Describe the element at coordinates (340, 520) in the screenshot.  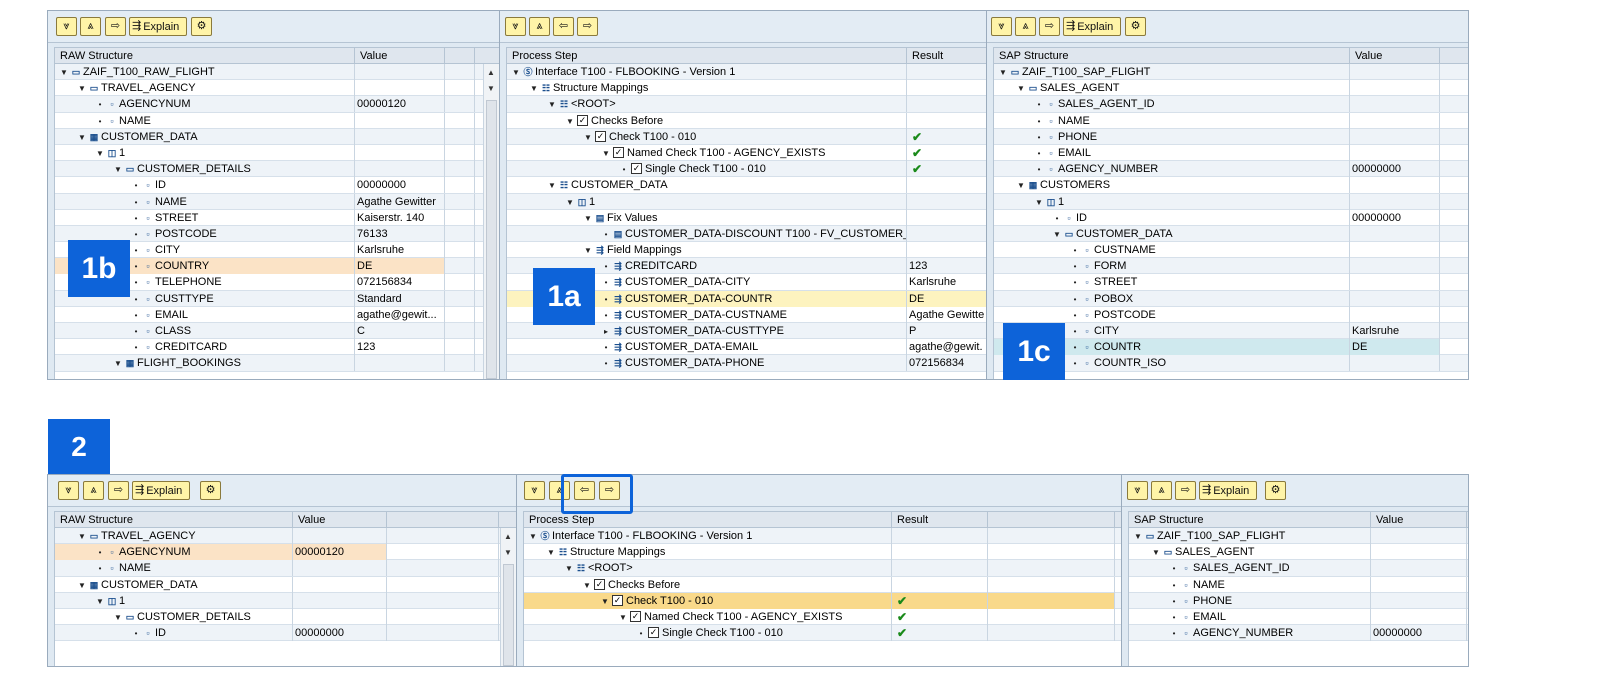
I see `column-header-value: Value` at that location.